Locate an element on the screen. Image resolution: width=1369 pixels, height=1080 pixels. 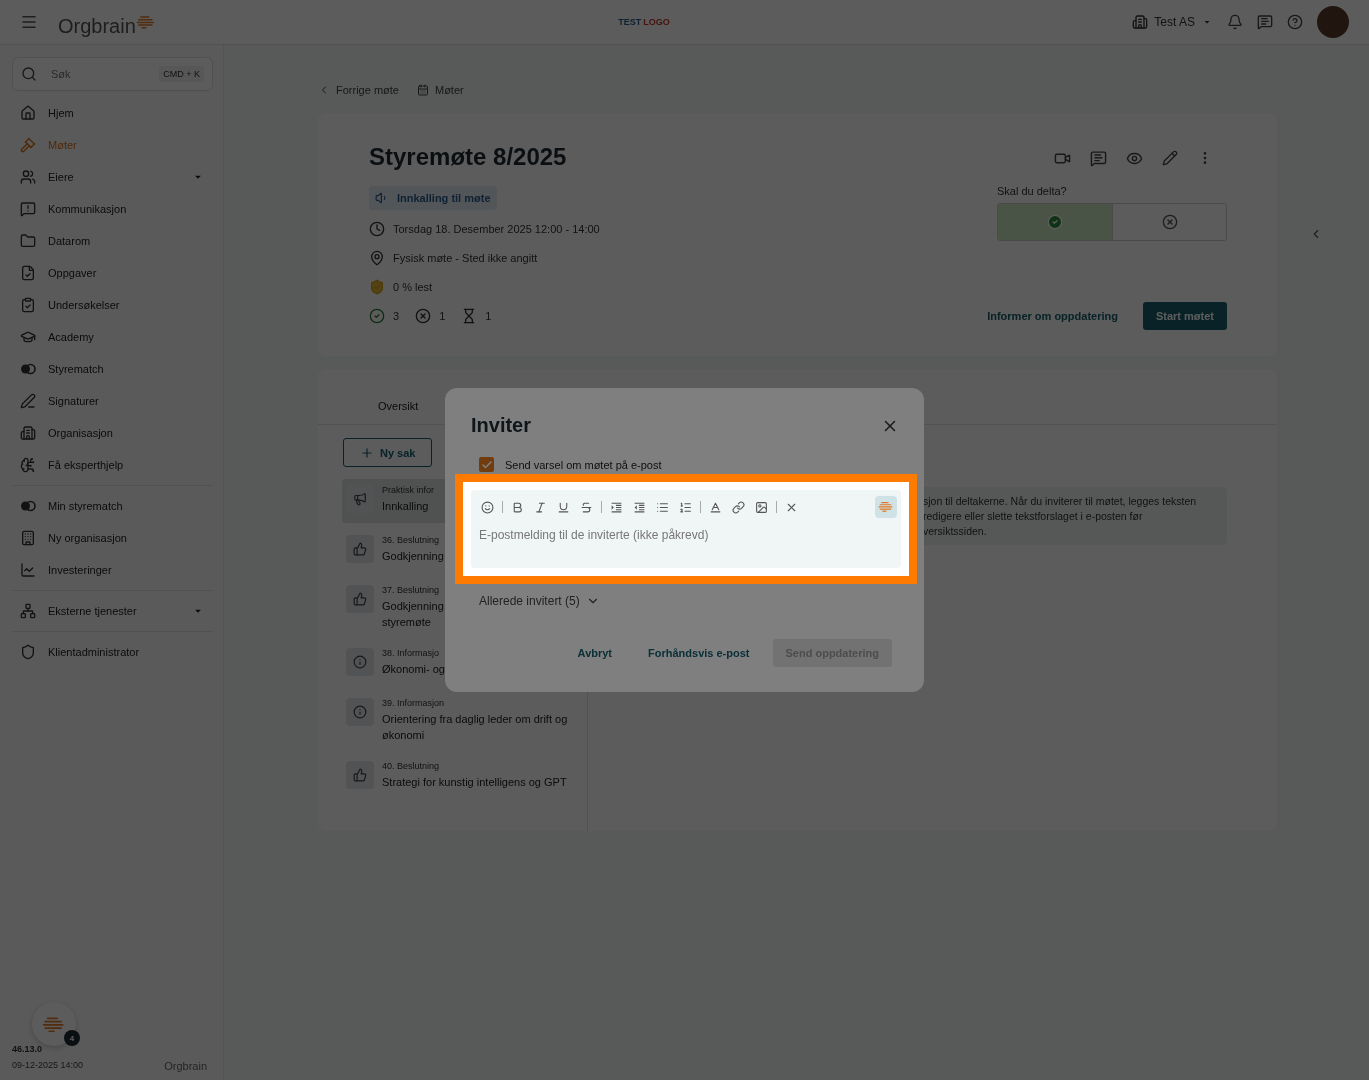
sidebar-item: Få eksperthjelp is located at coordinates (112, 465).